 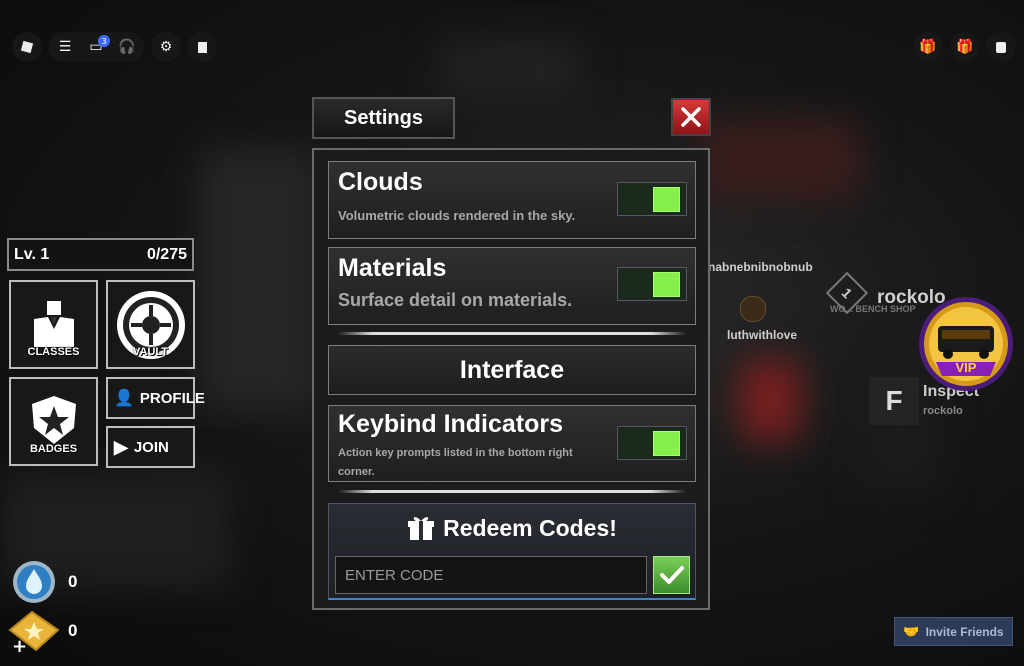 What do you see at coordinates (421, 528) in the screenshot?
I see `gift-icon` at bounding box center [421, 528].